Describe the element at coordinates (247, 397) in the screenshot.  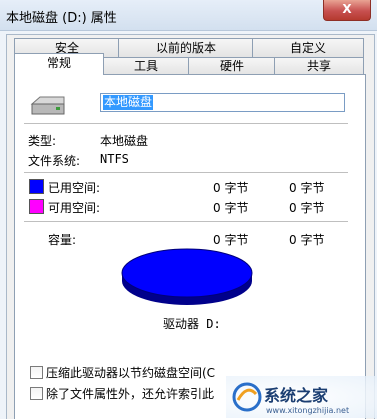
I see `watermark-logo-icon` at that location.